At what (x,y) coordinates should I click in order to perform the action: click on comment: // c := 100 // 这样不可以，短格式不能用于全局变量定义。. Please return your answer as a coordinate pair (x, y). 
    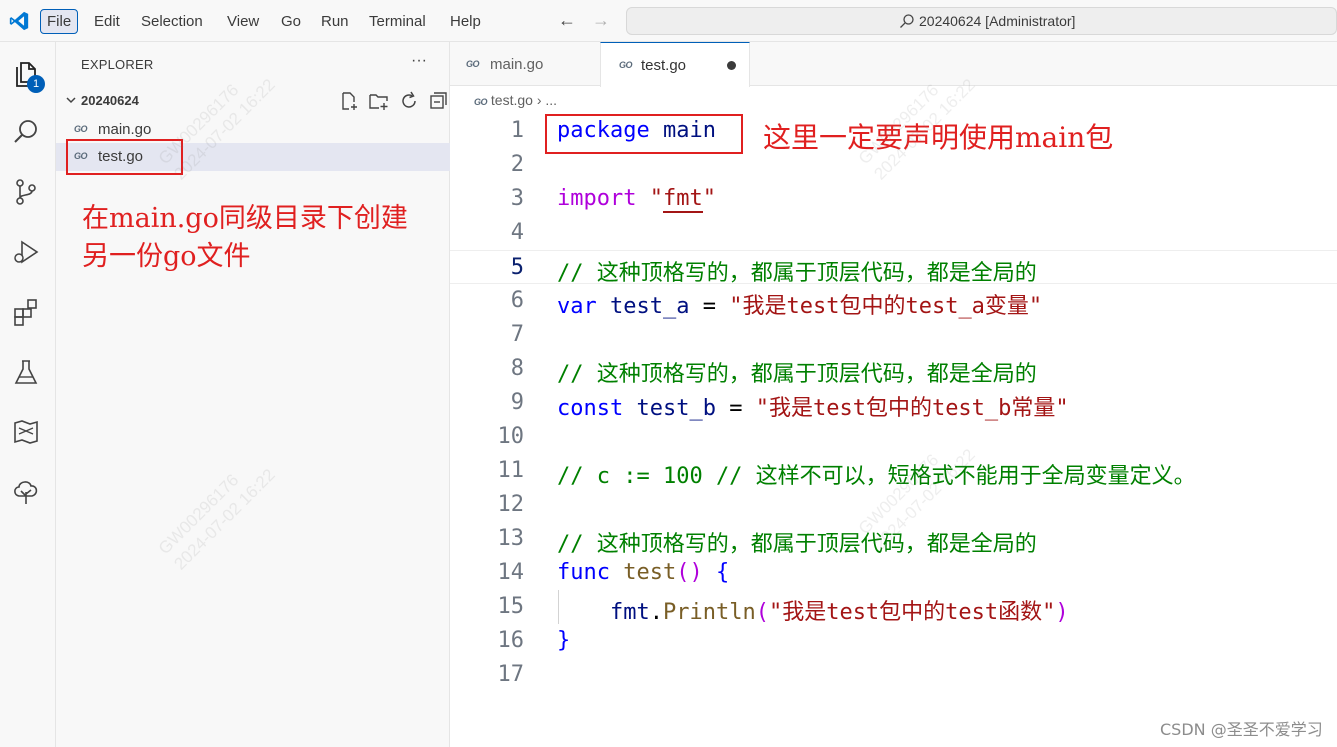
    Looking at the image, I should click on (876, 476).